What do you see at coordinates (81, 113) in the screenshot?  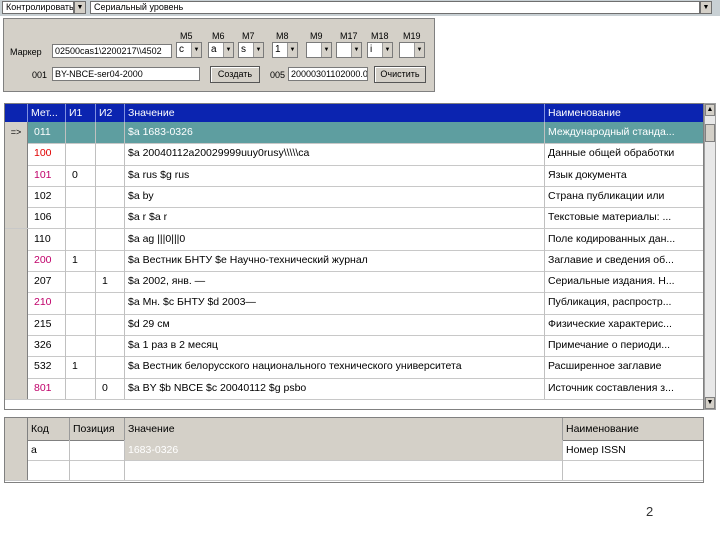 I see `header-ind1: И1` at bounding box center [81, 113].